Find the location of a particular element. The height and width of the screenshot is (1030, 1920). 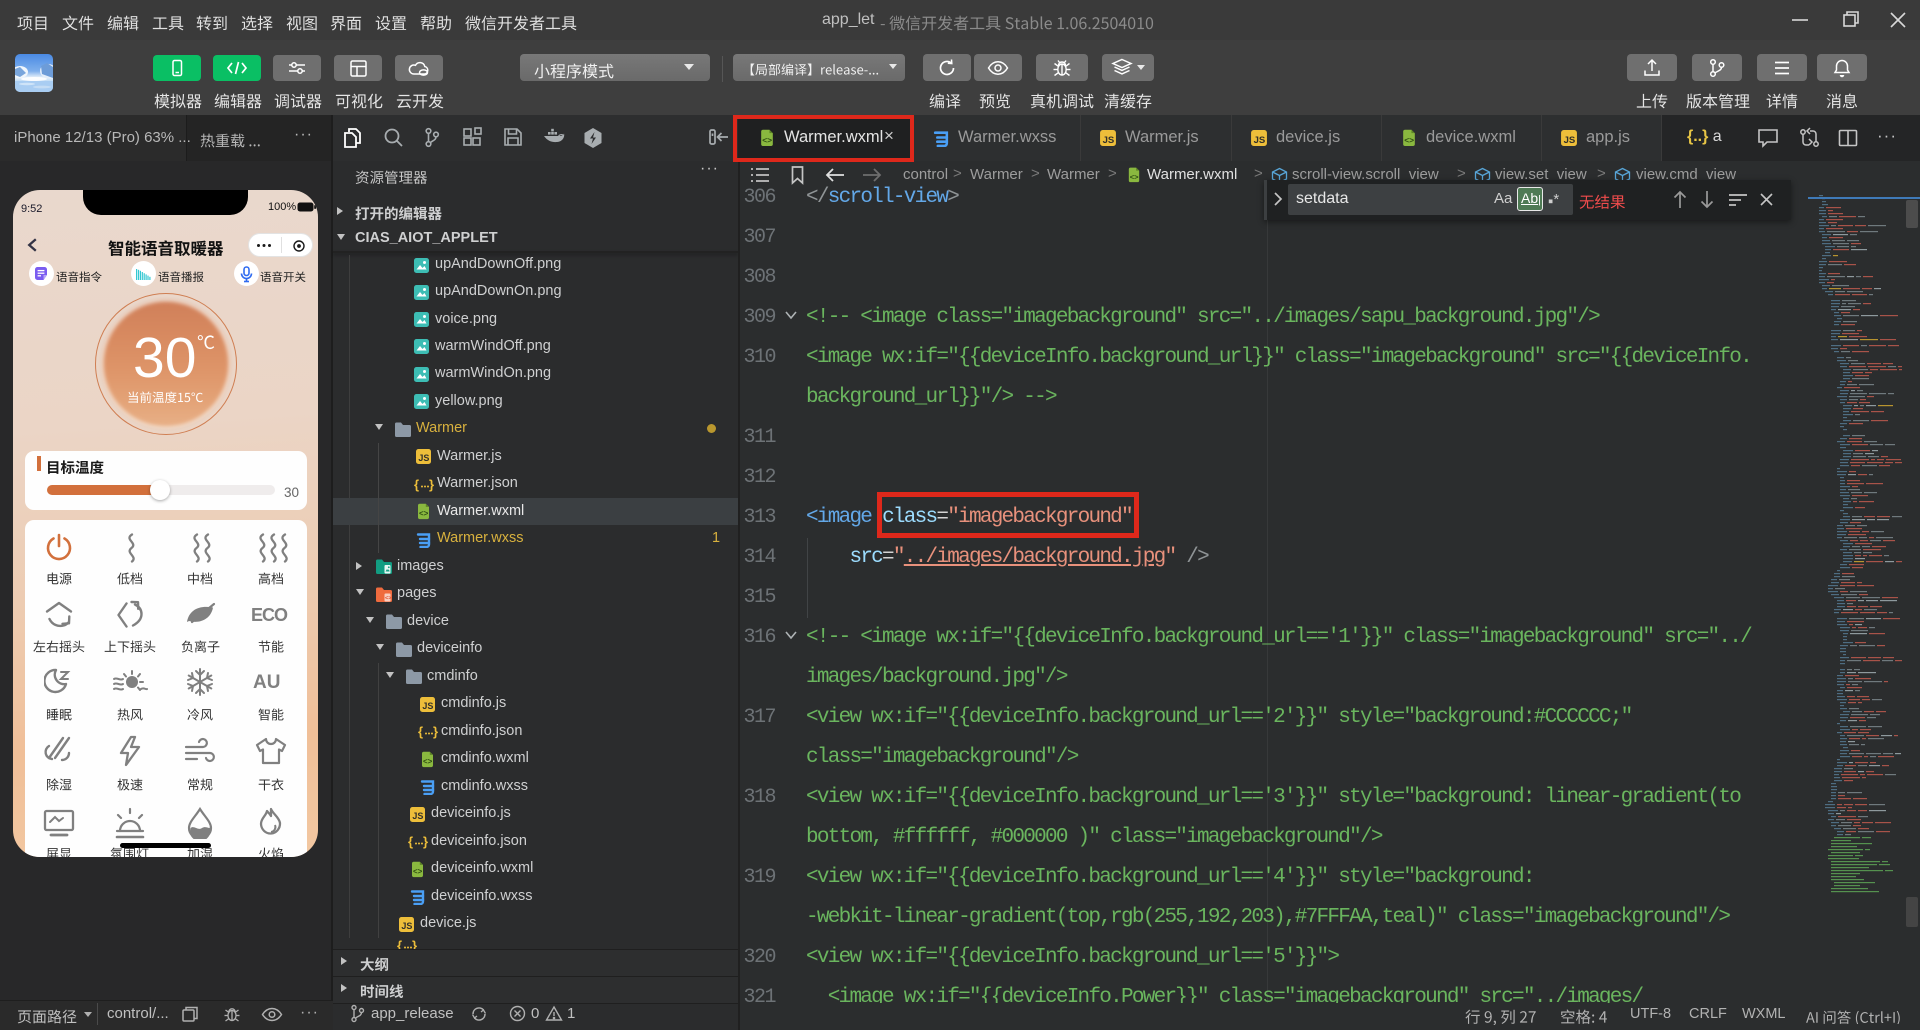

svg-text: AU is located at coordinates (266, 682).